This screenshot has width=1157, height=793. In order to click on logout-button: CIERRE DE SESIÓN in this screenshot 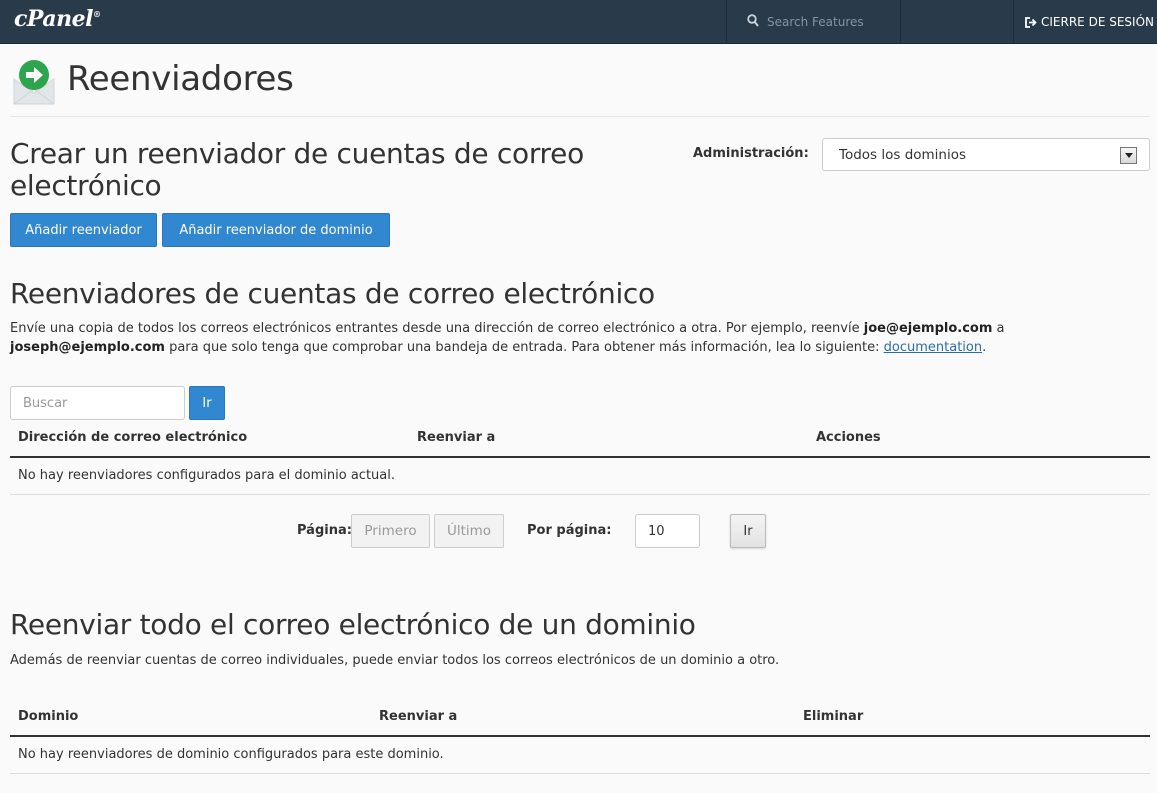, I will do `click(1085, 22)`.